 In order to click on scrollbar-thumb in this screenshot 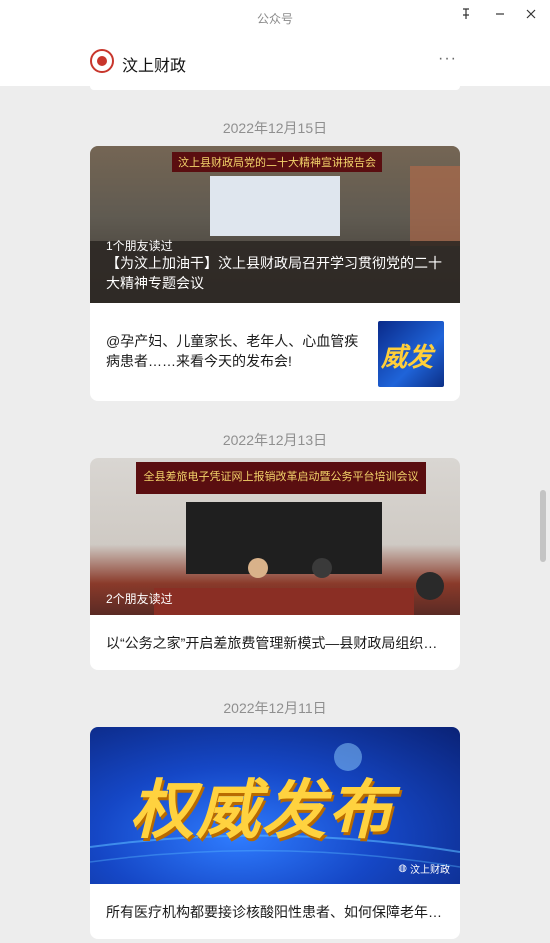, I will do `click(543, 526)`.